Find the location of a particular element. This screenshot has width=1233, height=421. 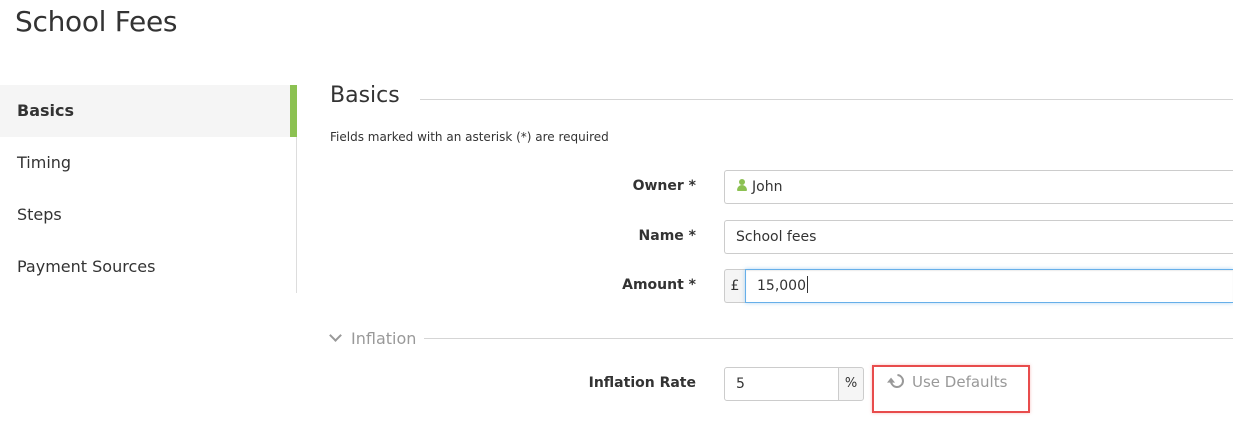

section-divider is located at coordinates (826, 99).